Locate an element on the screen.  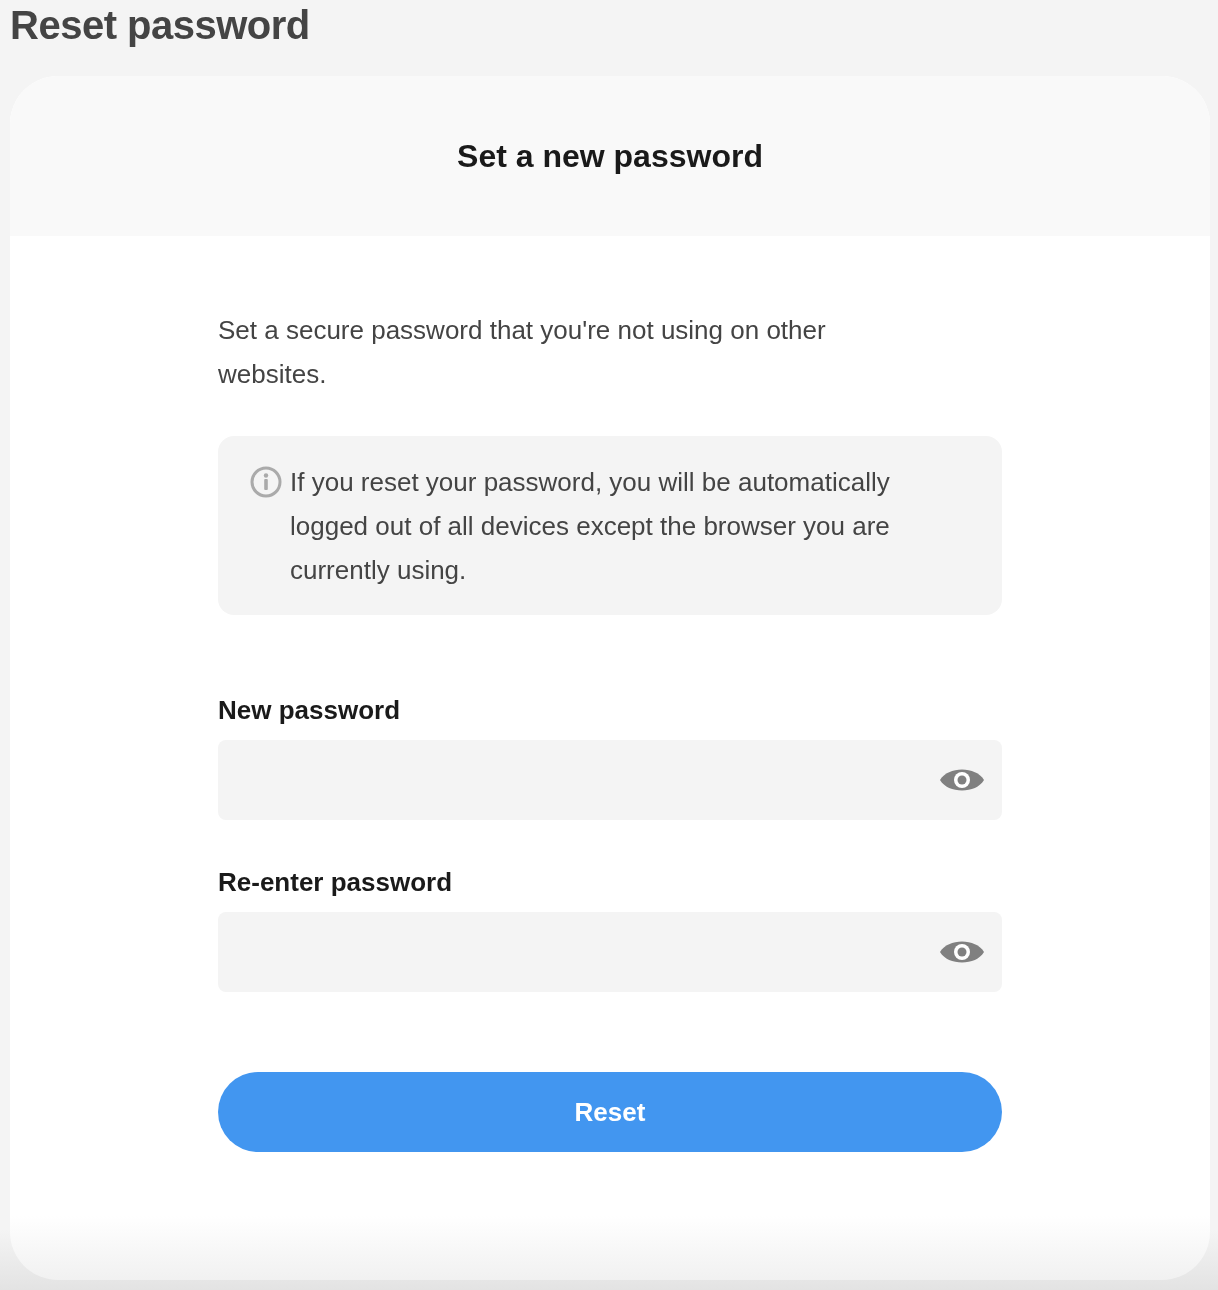
field-label: Re-enter password is located at coordinates (335, 882).